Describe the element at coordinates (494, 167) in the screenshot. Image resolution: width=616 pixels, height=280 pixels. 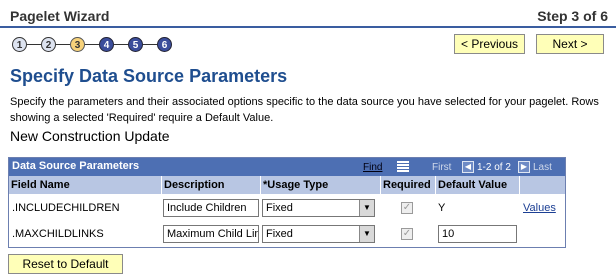
I see `row-range: 1-2 of 2` at that location.